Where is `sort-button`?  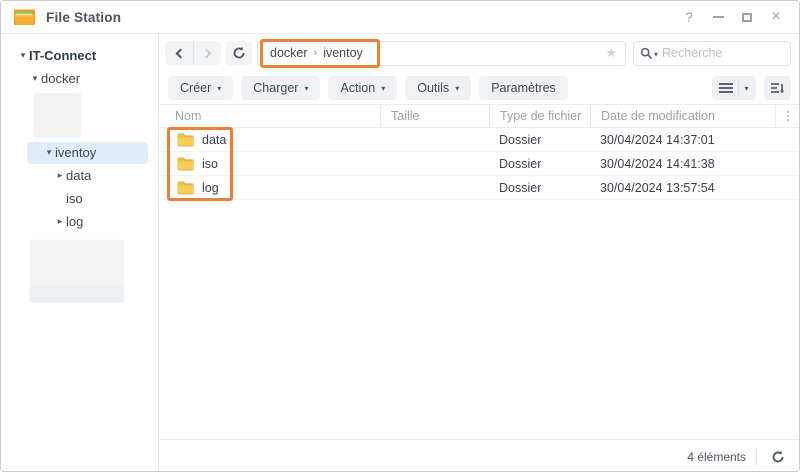 sort-button is located at coordinates (777, 88).